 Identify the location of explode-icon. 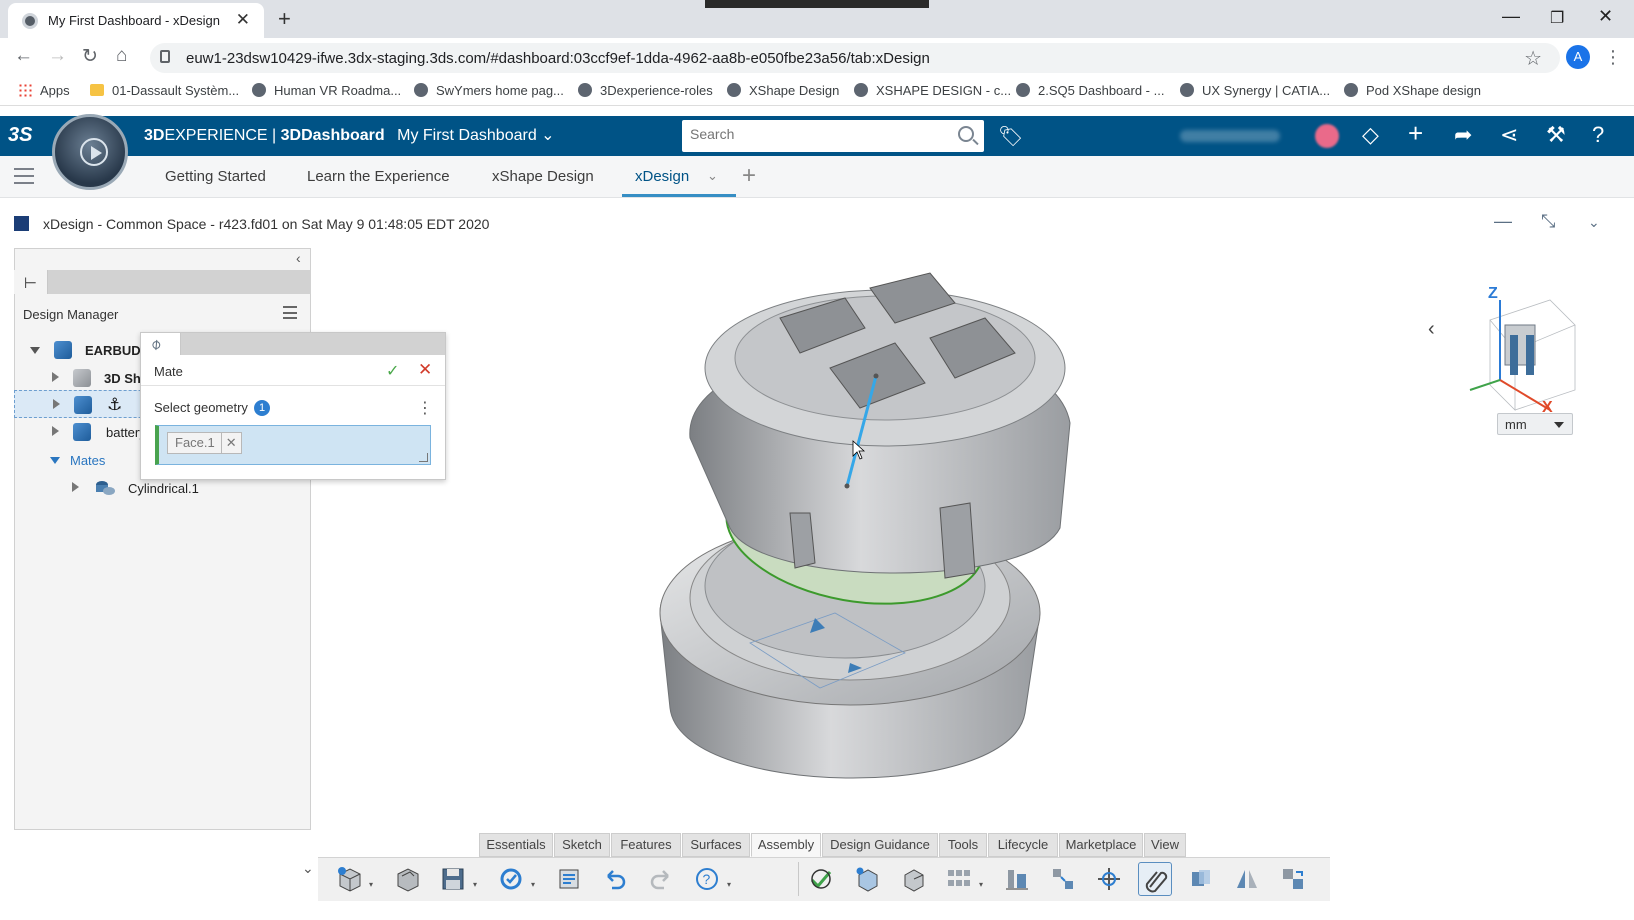
(1063, 879).